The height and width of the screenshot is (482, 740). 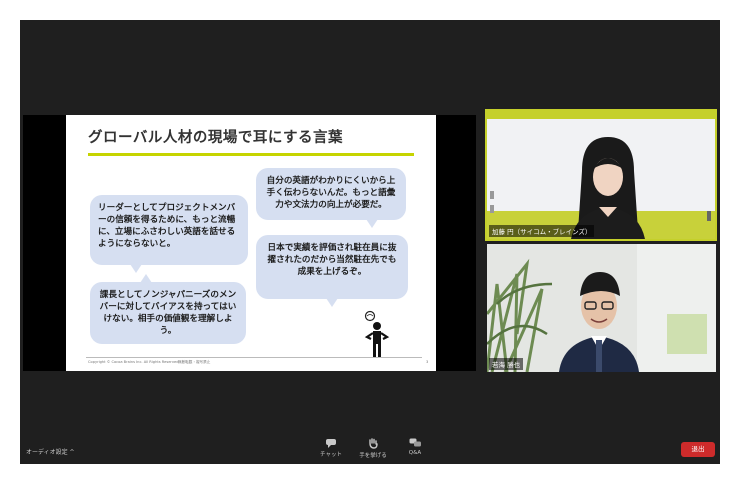 What do you see at coordinates (506, 364) in the screenshot?
I see `participant-name: 若海 勝也` at bounding box center [506, 364].